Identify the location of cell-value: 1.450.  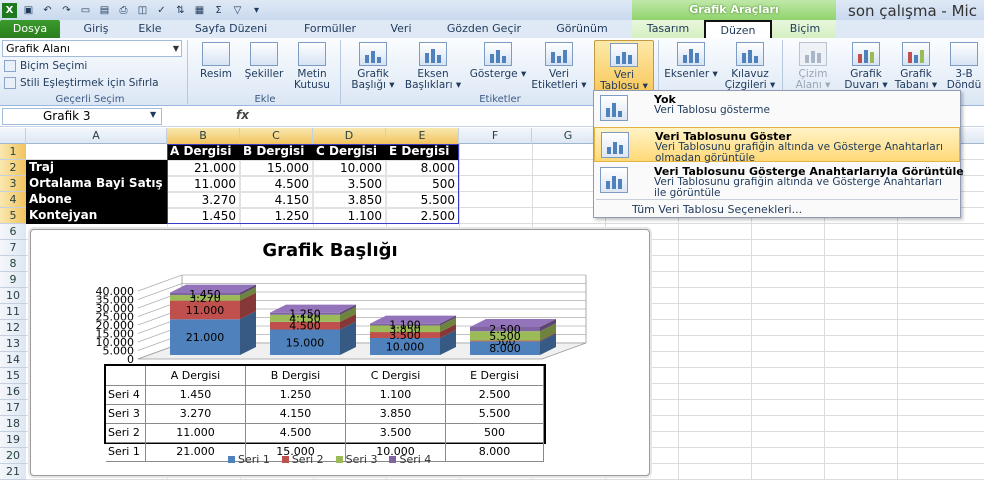
(203, 216).